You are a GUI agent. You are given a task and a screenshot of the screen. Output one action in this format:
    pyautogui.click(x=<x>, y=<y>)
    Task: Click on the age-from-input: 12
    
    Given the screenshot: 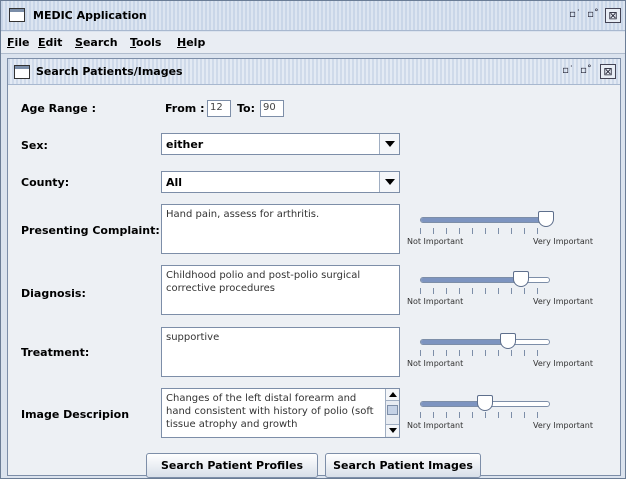 What is the action you would take?
    pyautogui.click(x=219, y=108)
    